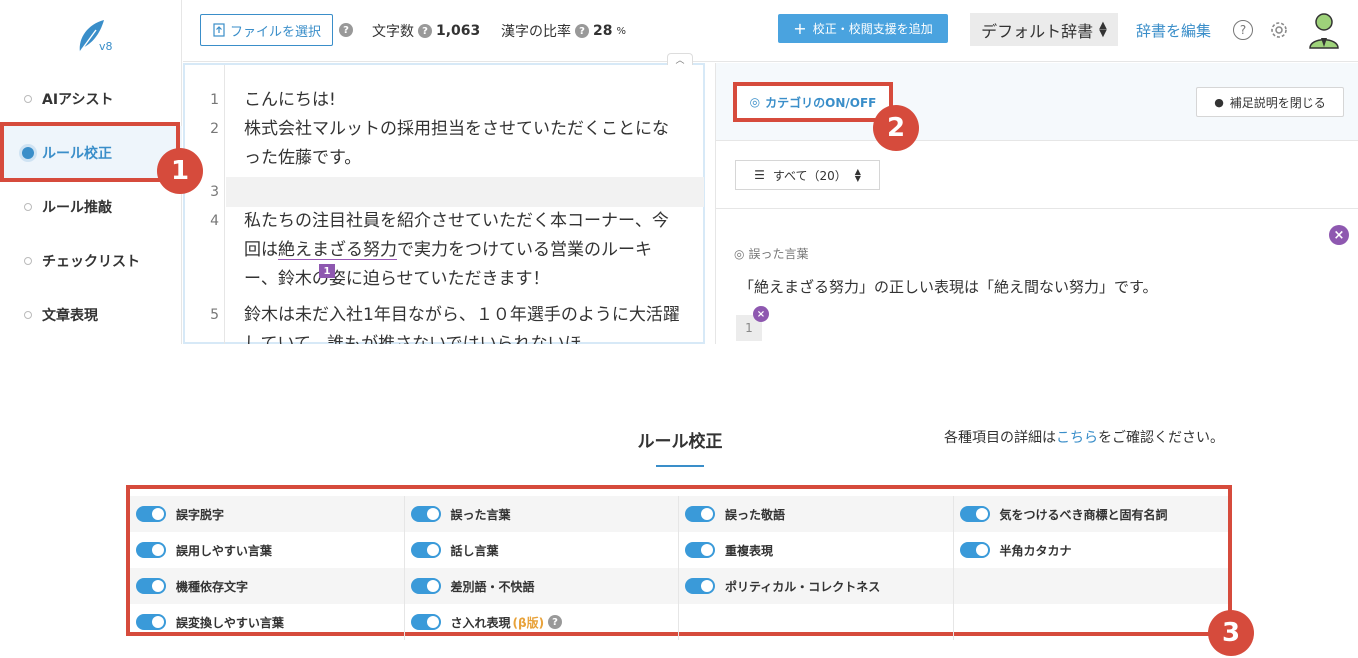  What do you see at coordinates (1037, 175) in the screenshot?
I see `filter-row: ☰ すべて（20） ▲ ▼` at bounding box center [1037, 175].